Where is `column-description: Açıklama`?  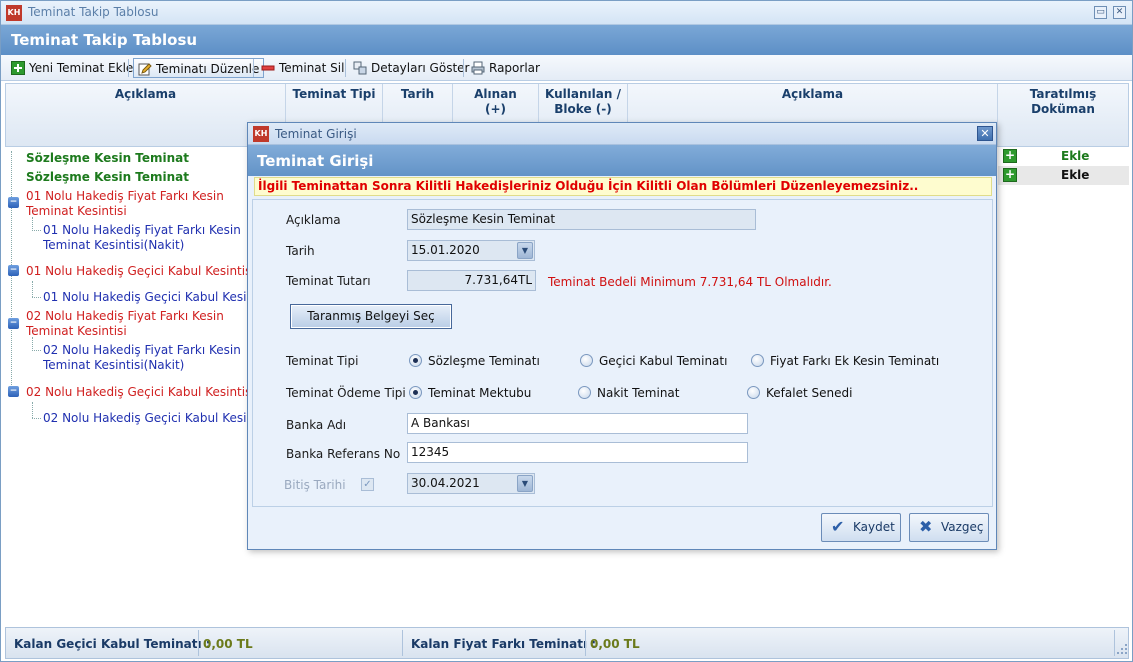
column-description: Açıklama is located at coordinates (146, 115).